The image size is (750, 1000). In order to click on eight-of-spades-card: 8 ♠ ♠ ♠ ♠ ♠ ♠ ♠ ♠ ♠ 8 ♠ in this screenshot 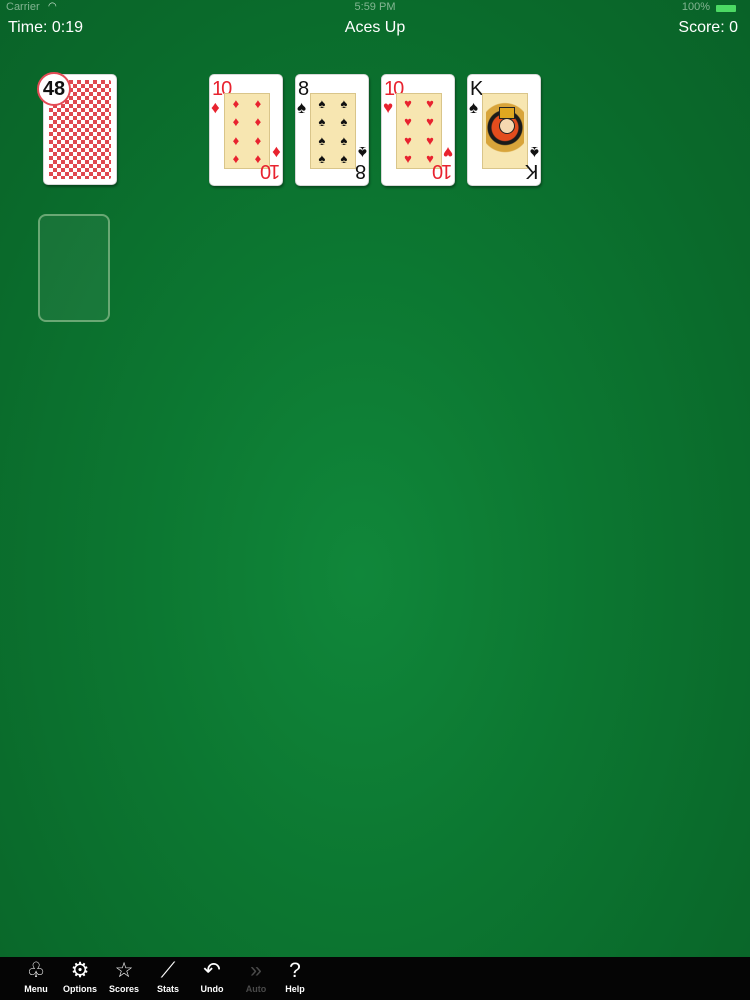, I will do `click(332, 130)`.